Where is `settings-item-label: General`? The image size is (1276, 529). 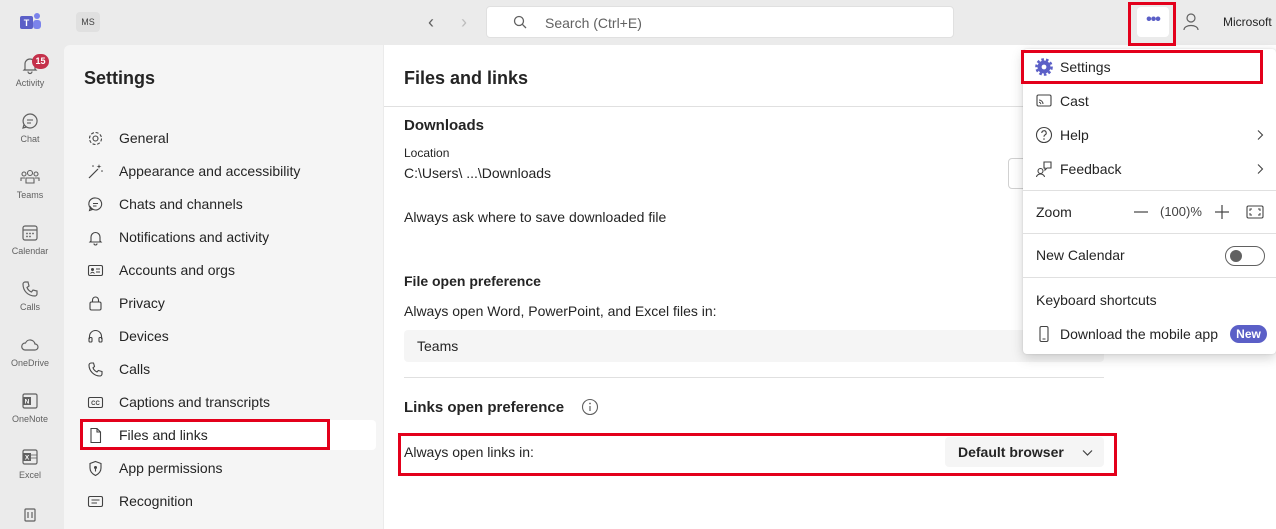
settings-item-label: General is located at coordinates (144, 138).